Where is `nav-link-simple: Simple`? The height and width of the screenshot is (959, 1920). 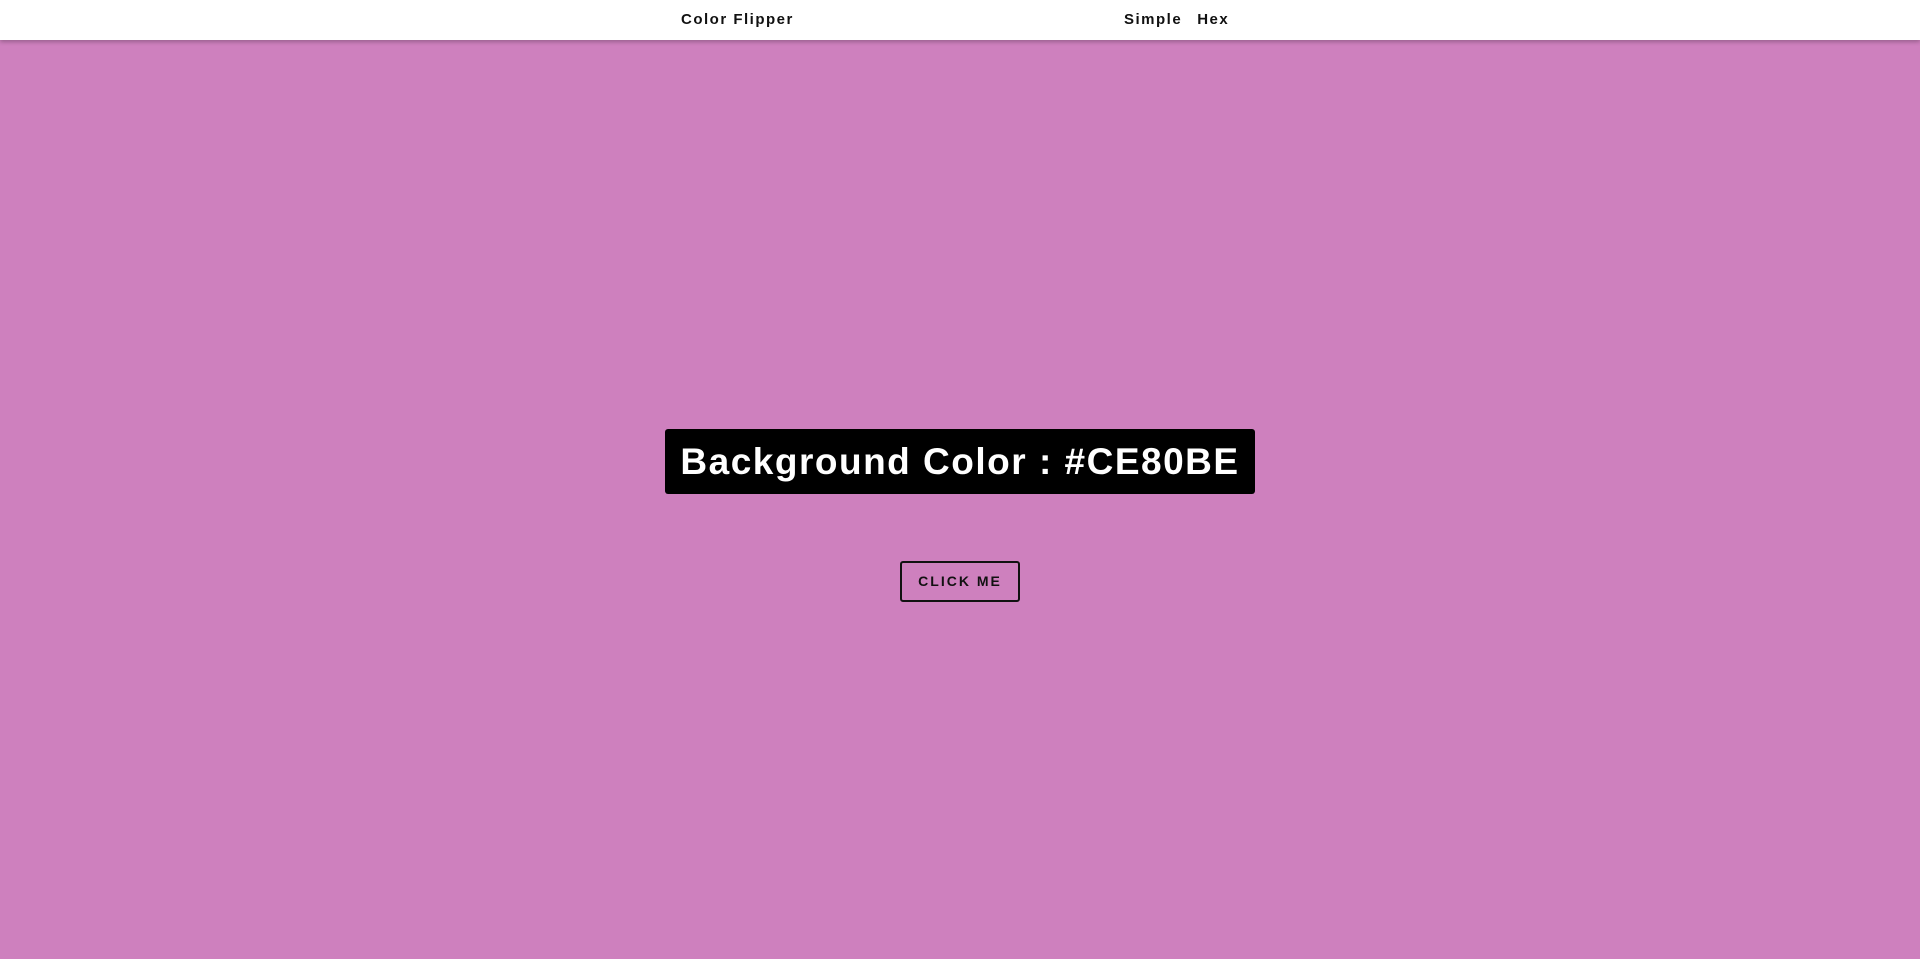
nav-link-simple: Simple is located at coordinates (1153, 19).